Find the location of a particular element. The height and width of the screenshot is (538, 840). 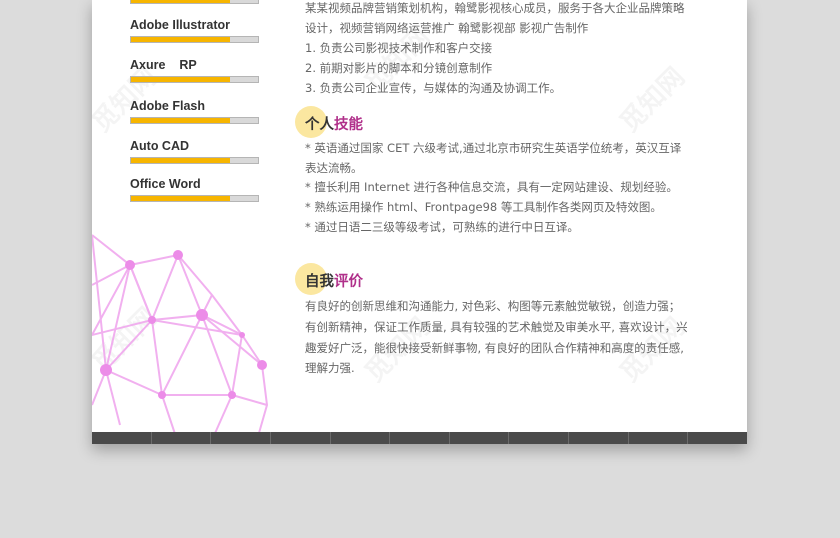

skill-line: * 熟练运用操作 html、Frontpage98 等工具制作各类网页及特效图。 is located at coordinates (483, 207).